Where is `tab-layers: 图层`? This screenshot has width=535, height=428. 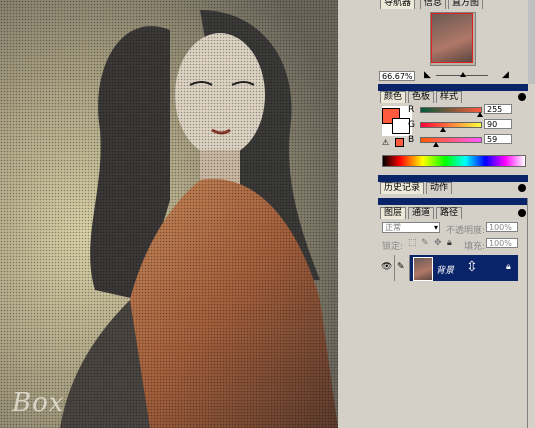
tab-layers: 图层 is located at coordinates (393, 213).